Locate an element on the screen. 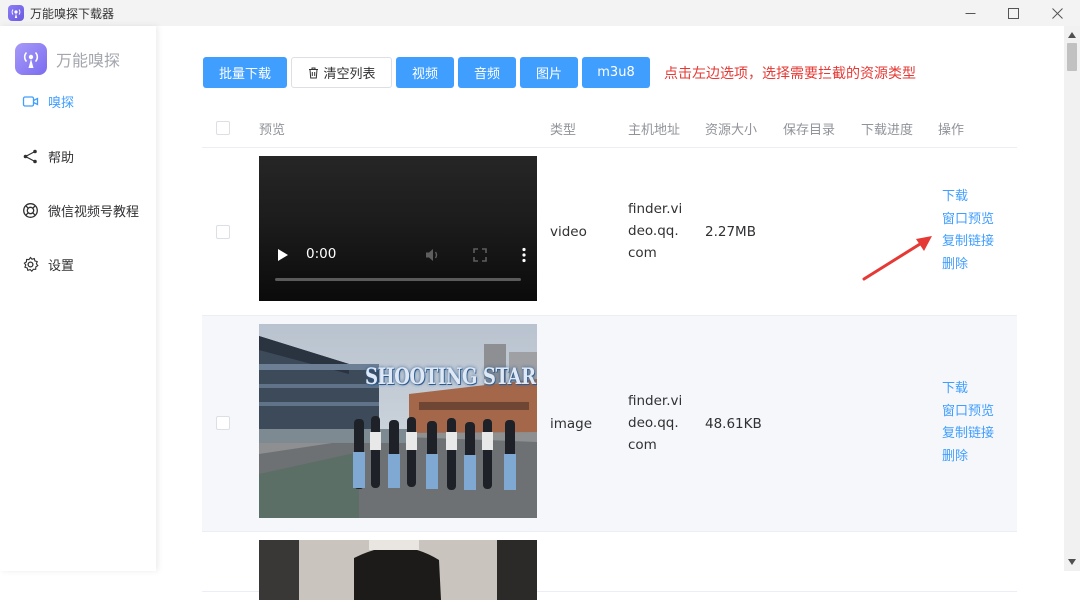  clear-list-label: 清空列表 is located at coordinates (349, 74).